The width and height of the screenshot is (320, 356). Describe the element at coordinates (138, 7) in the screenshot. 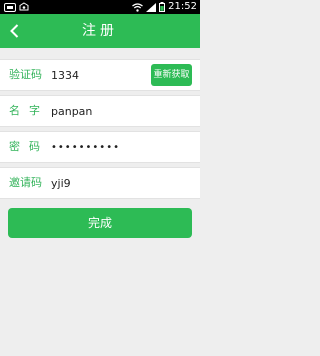

I see `wifi-icon` at that location.